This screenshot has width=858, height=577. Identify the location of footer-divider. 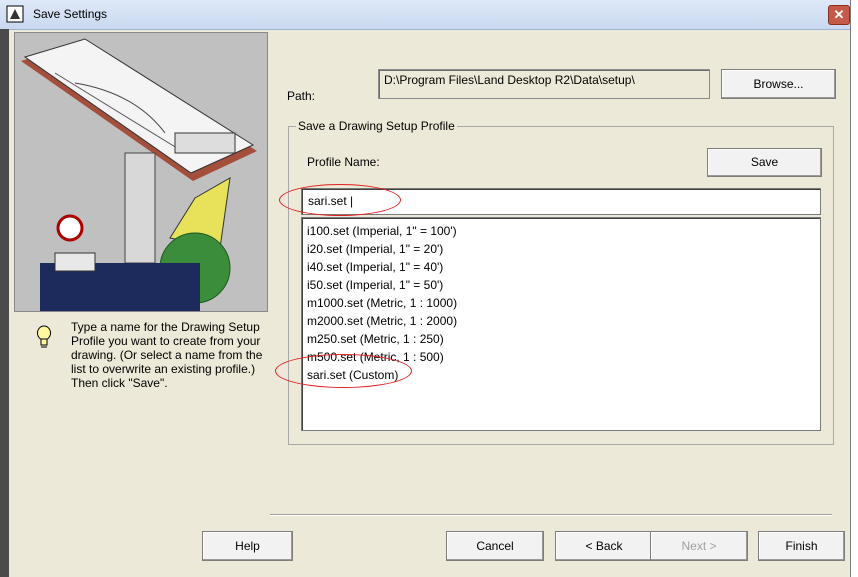
(551, 515).